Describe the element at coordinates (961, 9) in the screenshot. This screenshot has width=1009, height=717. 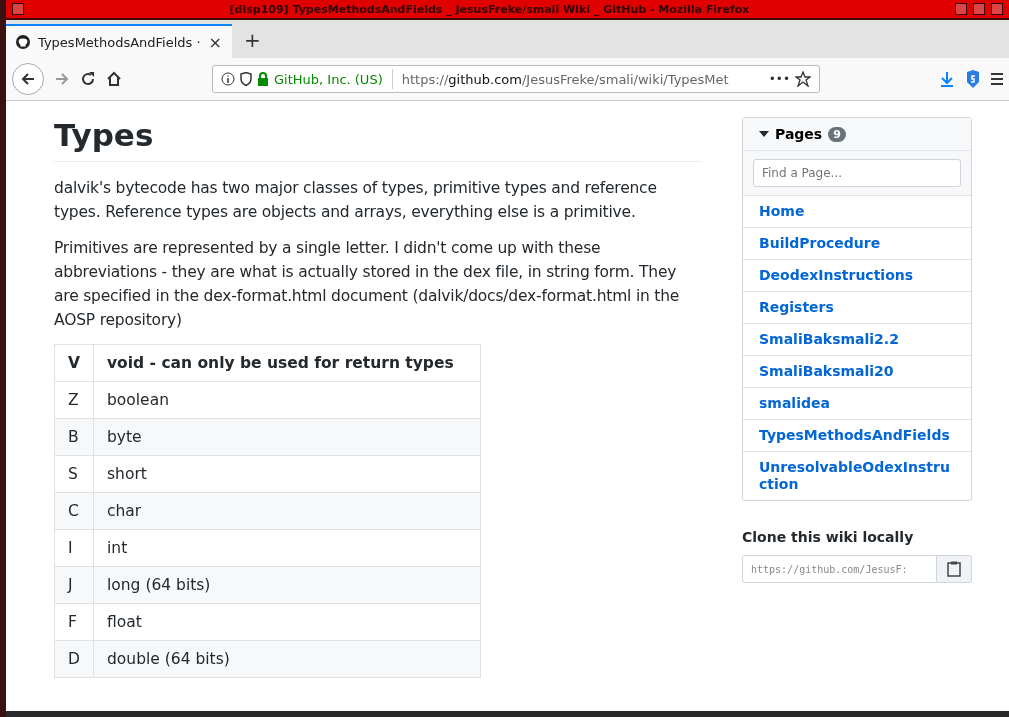
I see `minimize-icon` at that location.